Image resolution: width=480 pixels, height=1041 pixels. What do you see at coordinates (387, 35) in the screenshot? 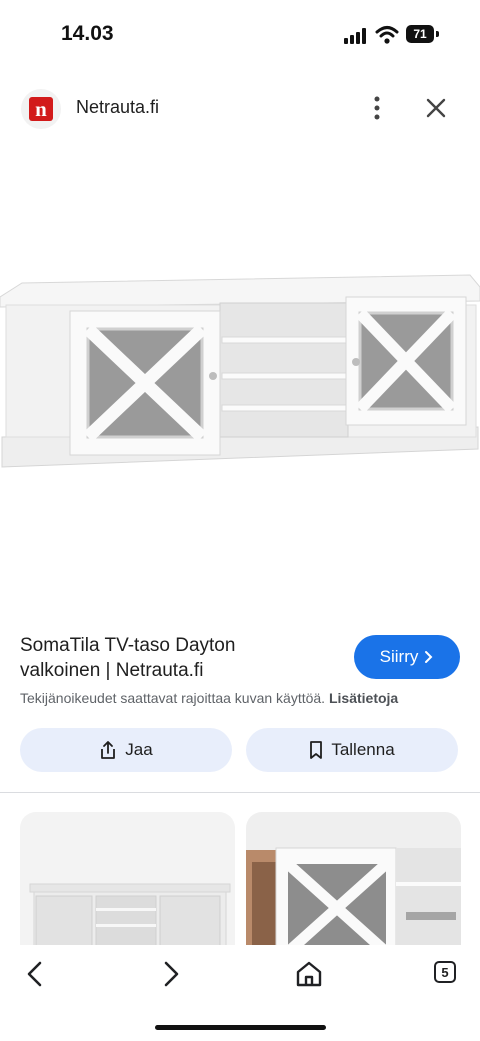
I see `wifi-icon` at bounding box center [387, 35].